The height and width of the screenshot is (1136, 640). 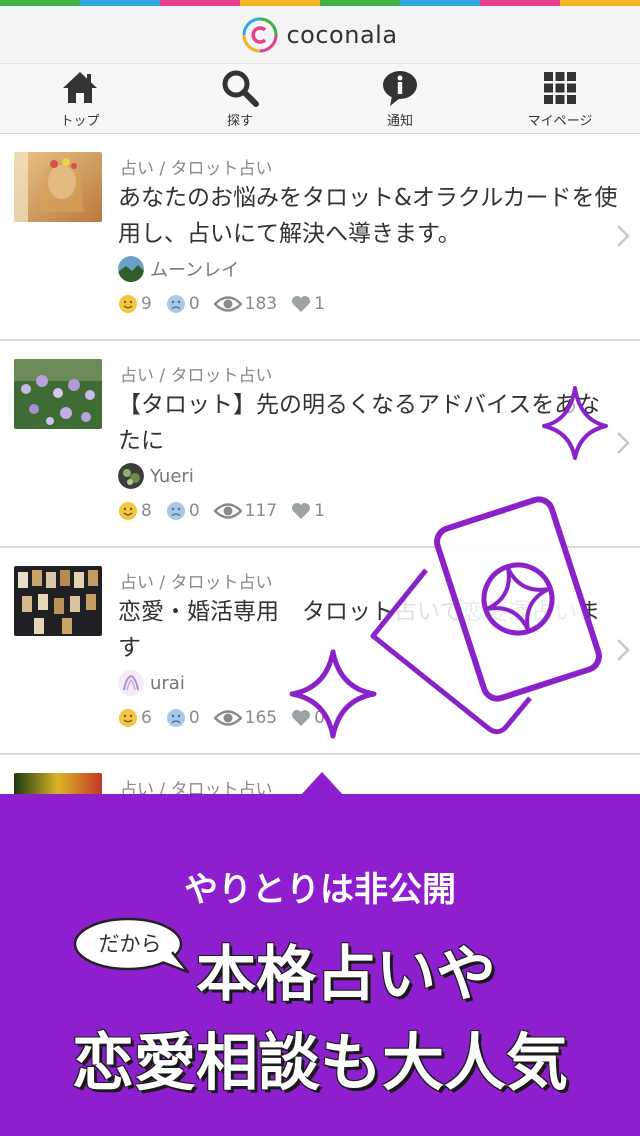 I want to click on like-count-value: 0, so click(x=319, y=718).